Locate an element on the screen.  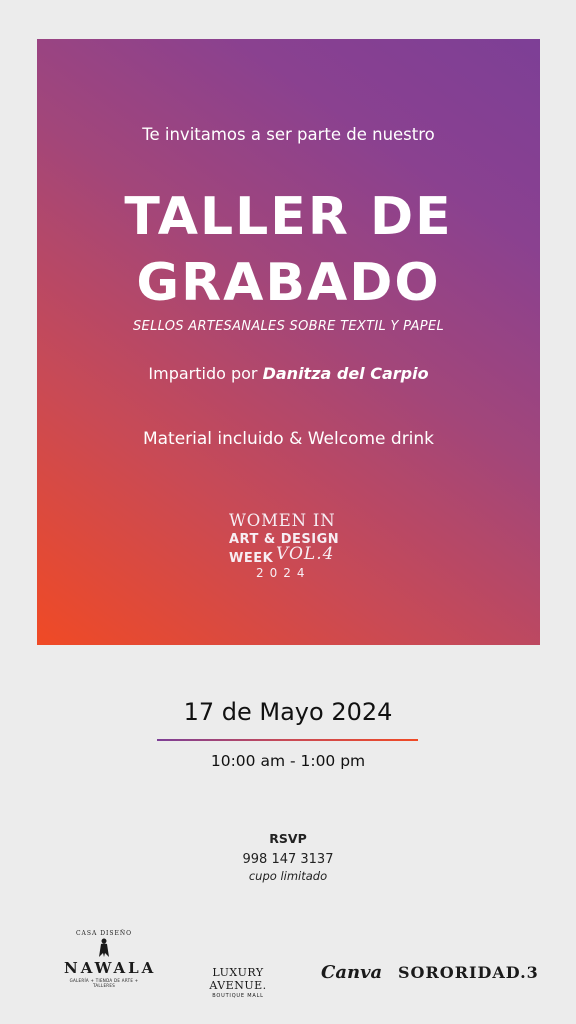
nawala-figure-icon is located at coordinates (104, 947).